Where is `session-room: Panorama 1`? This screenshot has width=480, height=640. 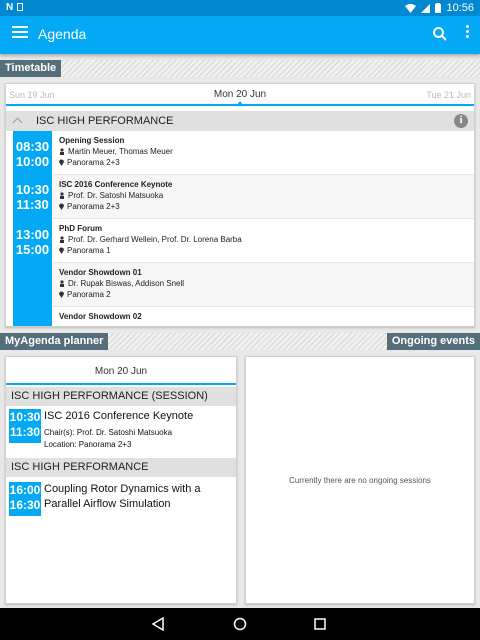 session-room: Panorama 1 is located at coordinates (89, 250).